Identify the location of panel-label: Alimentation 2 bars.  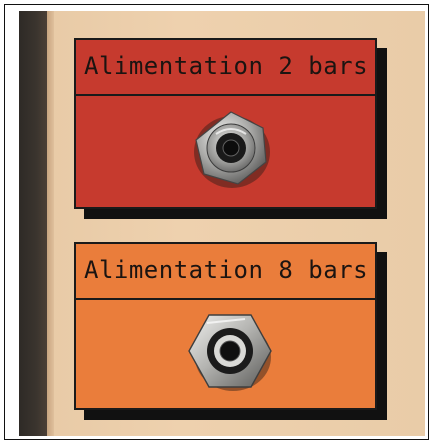
(226, 66).